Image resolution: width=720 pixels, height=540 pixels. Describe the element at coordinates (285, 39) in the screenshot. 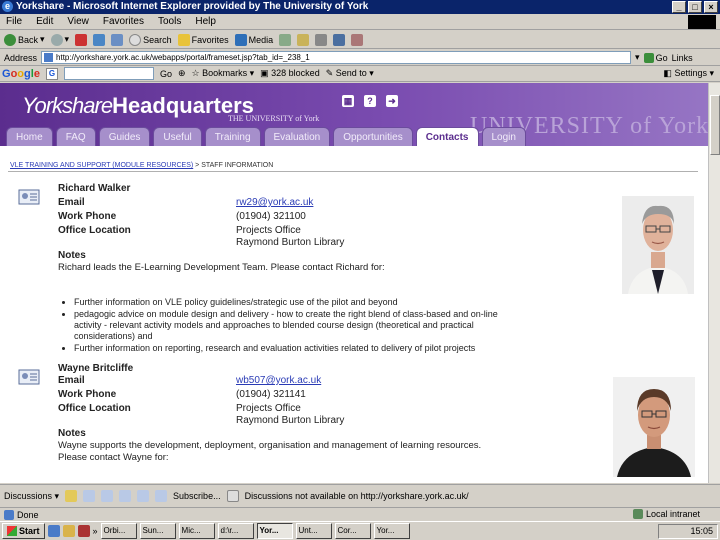

I see `history-icon` at that location.